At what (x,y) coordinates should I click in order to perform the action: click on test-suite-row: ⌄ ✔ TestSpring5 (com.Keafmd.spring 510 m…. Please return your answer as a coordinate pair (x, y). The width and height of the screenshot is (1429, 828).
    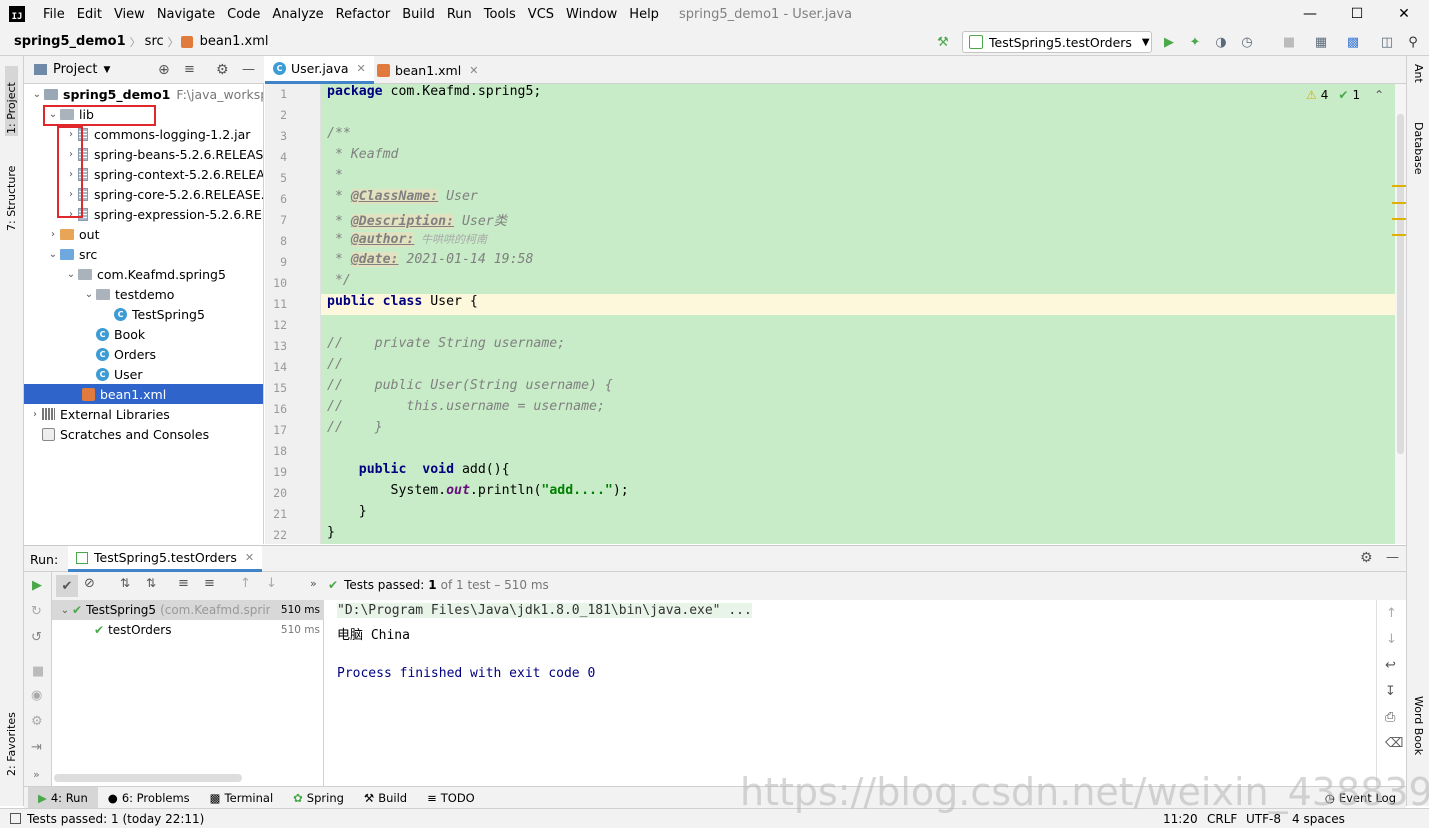
    Looking at the image, I should click on (188, 610).